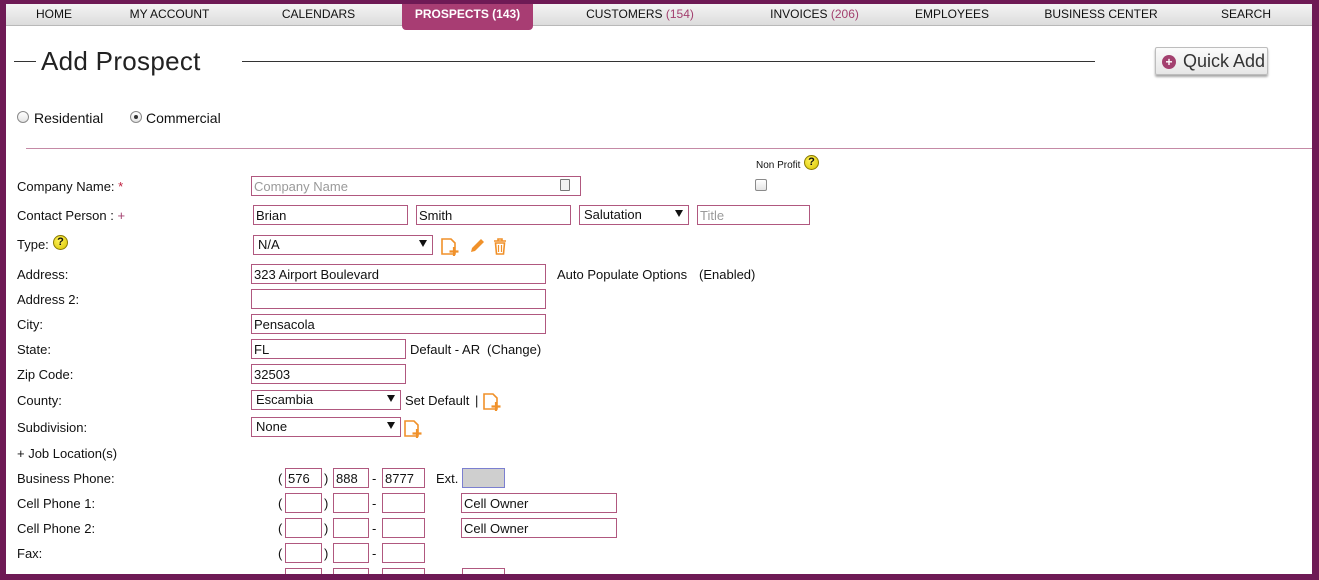 This screenshot has width=1319, height=580. Describe the element at coordinates (483, 571) in the screenshot. I see `next-row-ext-input` at that location.